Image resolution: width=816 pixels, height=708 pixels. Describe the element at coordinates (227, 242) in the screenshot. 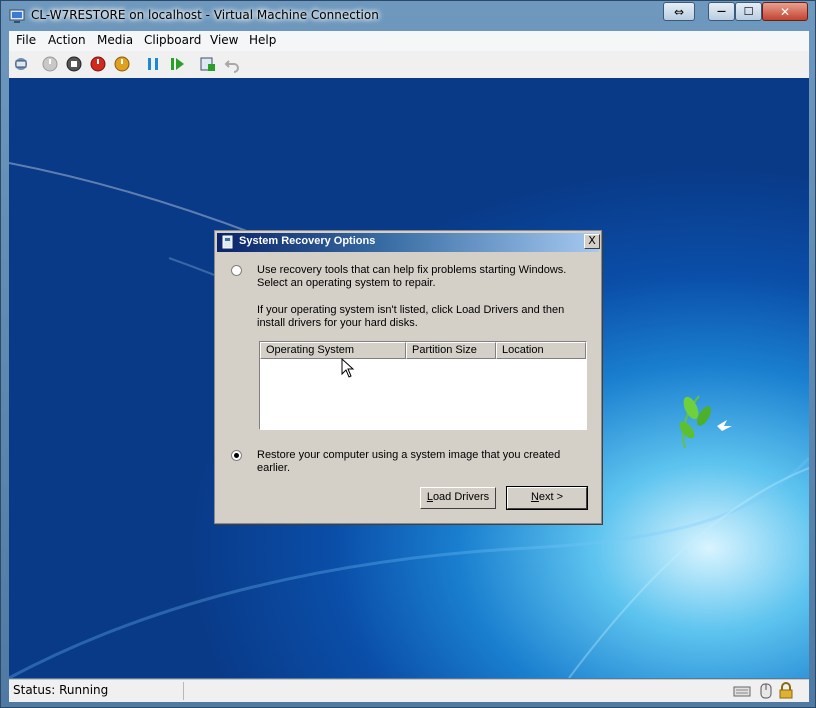

I see `recovery-icon` at that location.